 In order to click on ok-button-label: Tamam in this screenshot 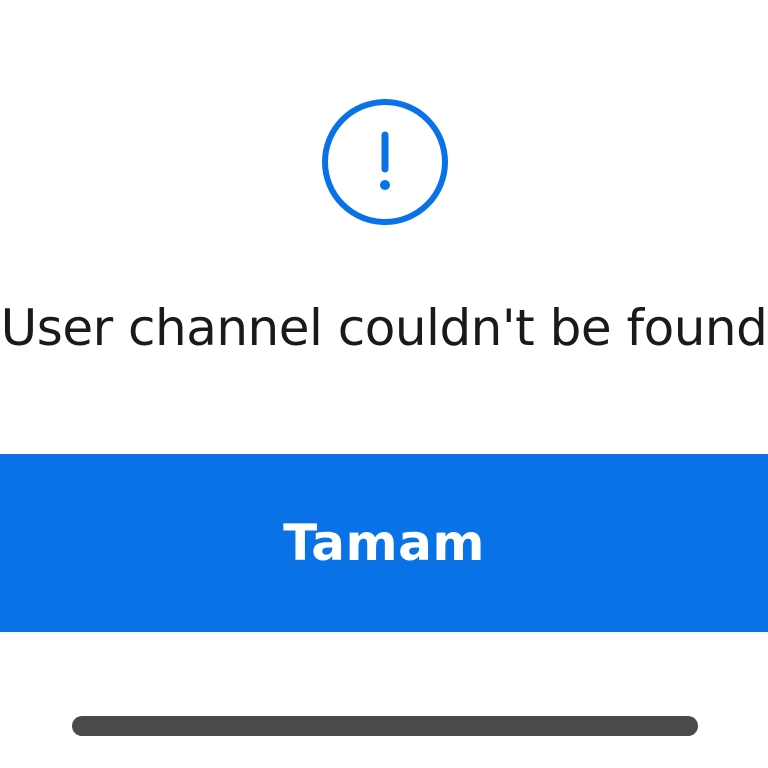, I will do `click(384, 543)`.